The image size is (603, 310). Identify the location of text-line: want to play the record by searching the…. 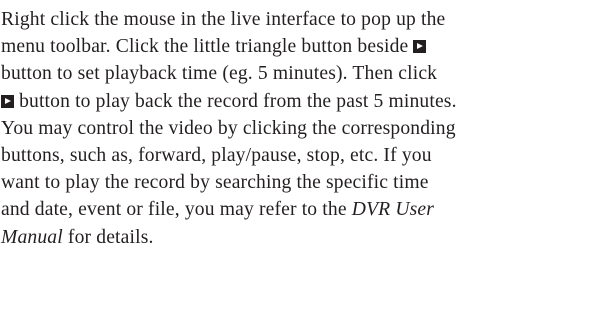
(301, 182).